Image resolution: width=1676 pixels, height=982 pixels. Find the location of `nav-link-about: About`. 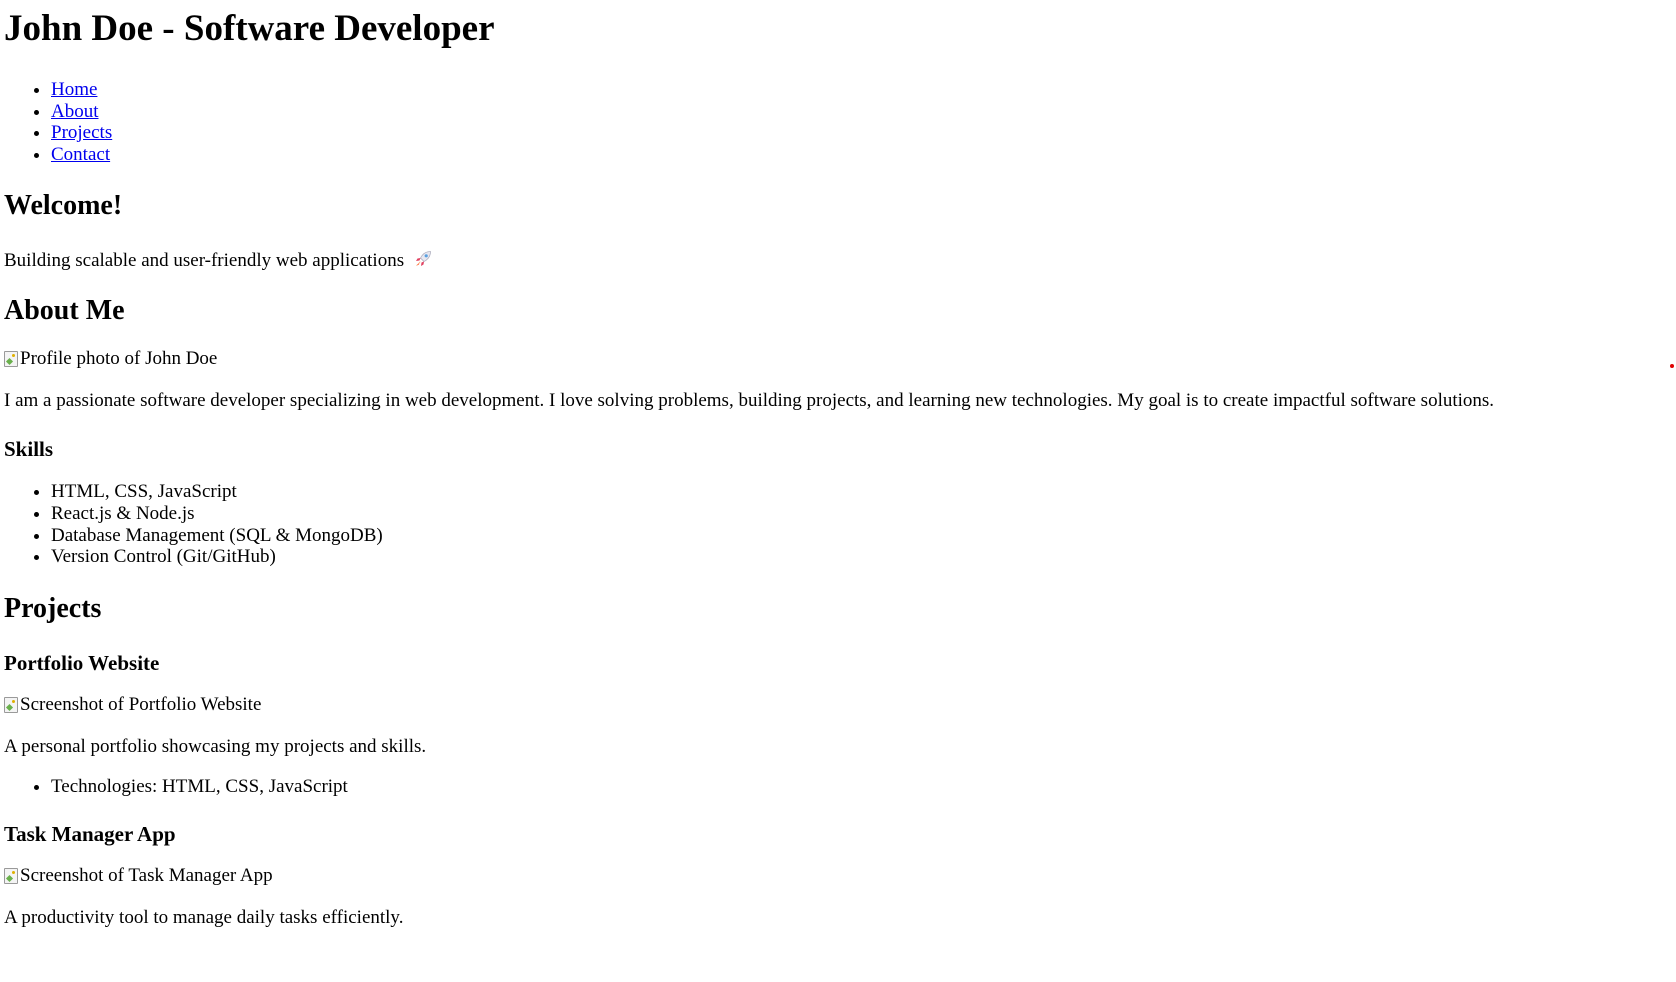

nav-link-about: About is located at coordinates (75, 111).